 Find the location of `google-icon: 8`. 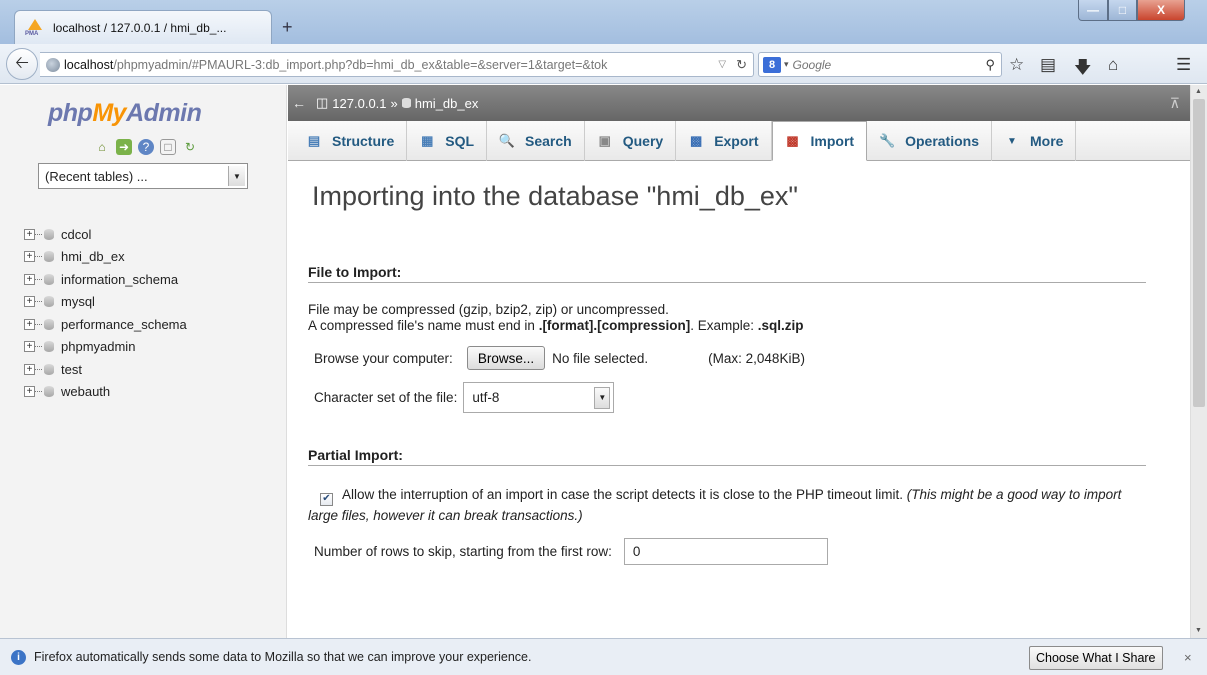

google-icon: 8 is located at coordinates (772, 64).